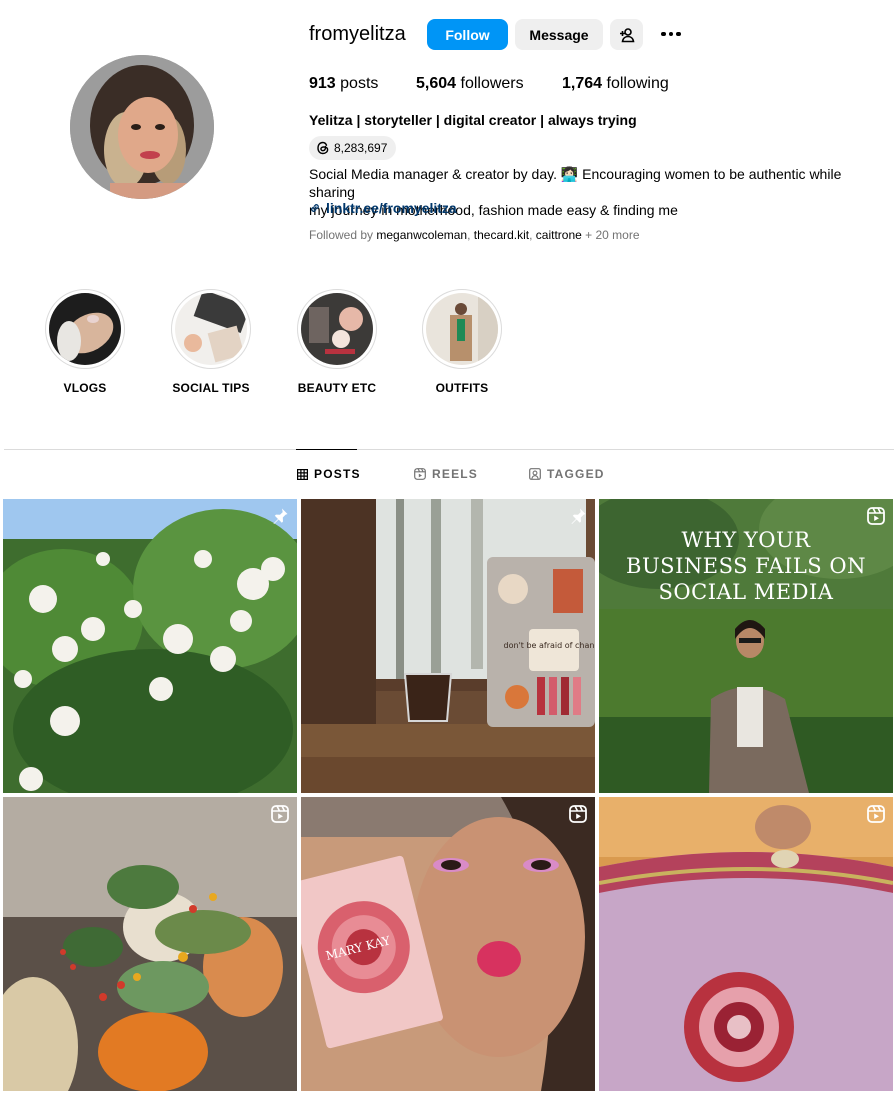  I want to click on followers-stat: 5,604 followers, so click(470, 84).